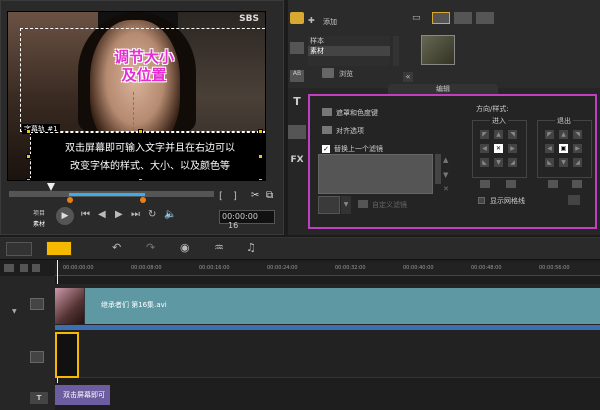 This screenshot has height=410, width=600. What do you see at coordinates (116, 247) in the screenshot?
I see `undo-icon: ↶` at bounding box center [116, 247].